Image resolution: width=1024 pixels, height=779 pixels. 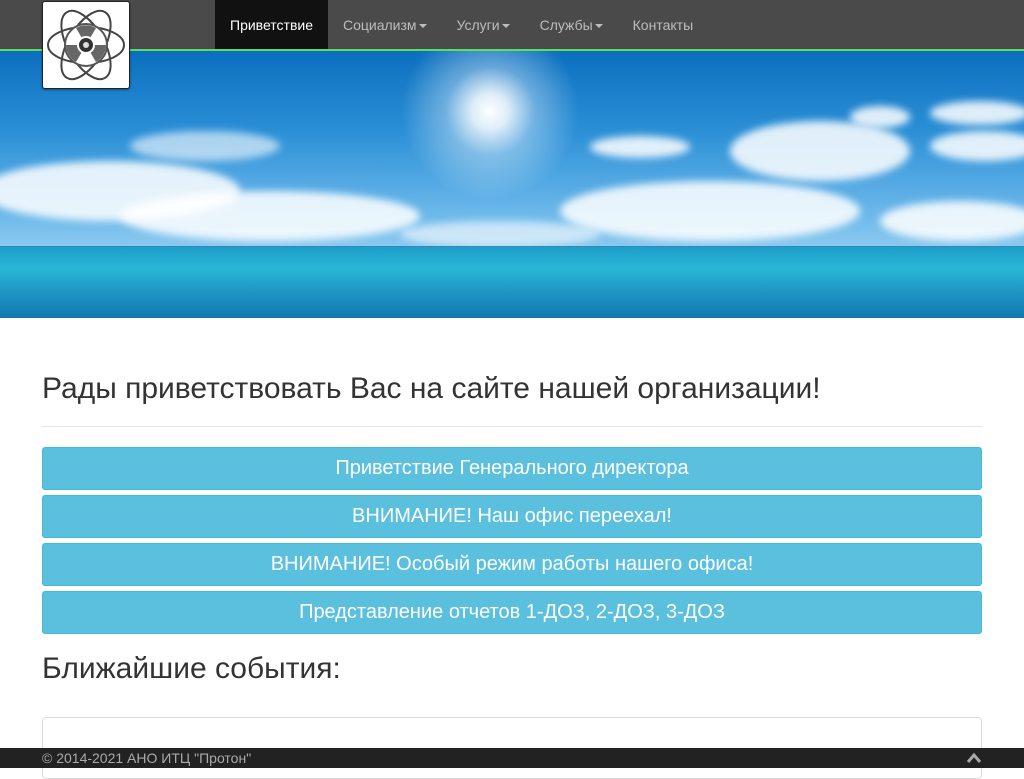 I want to click on site-logo, so click(x=86, y=45).